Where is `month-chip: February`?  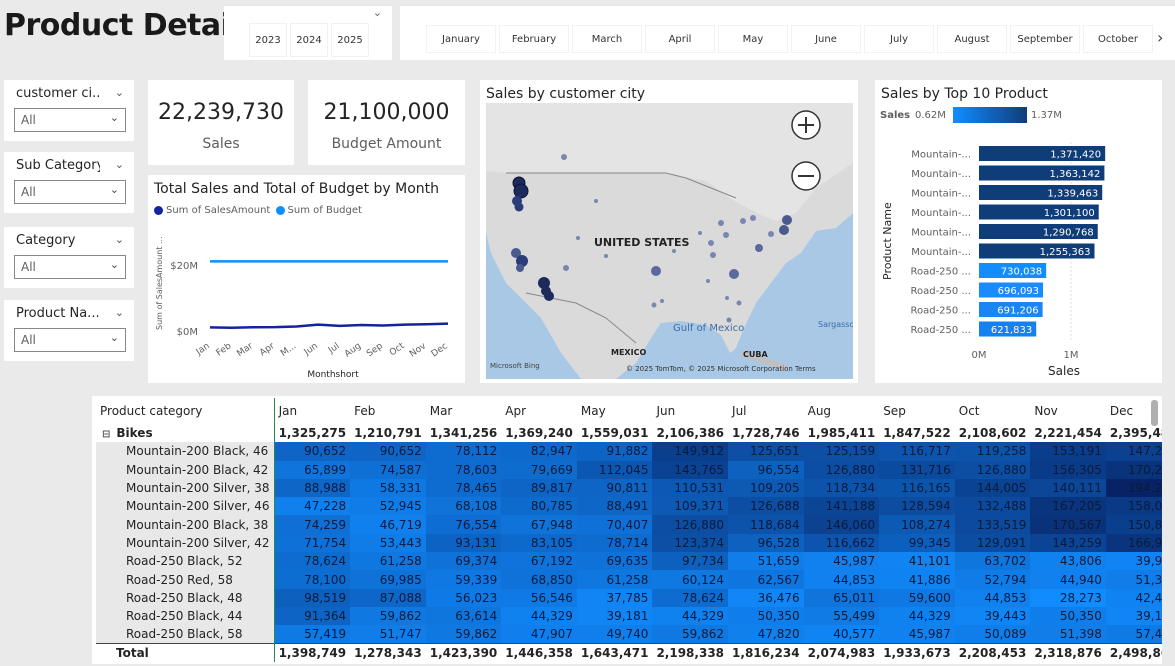 month-chip: February is located at coordinates (534, 39).